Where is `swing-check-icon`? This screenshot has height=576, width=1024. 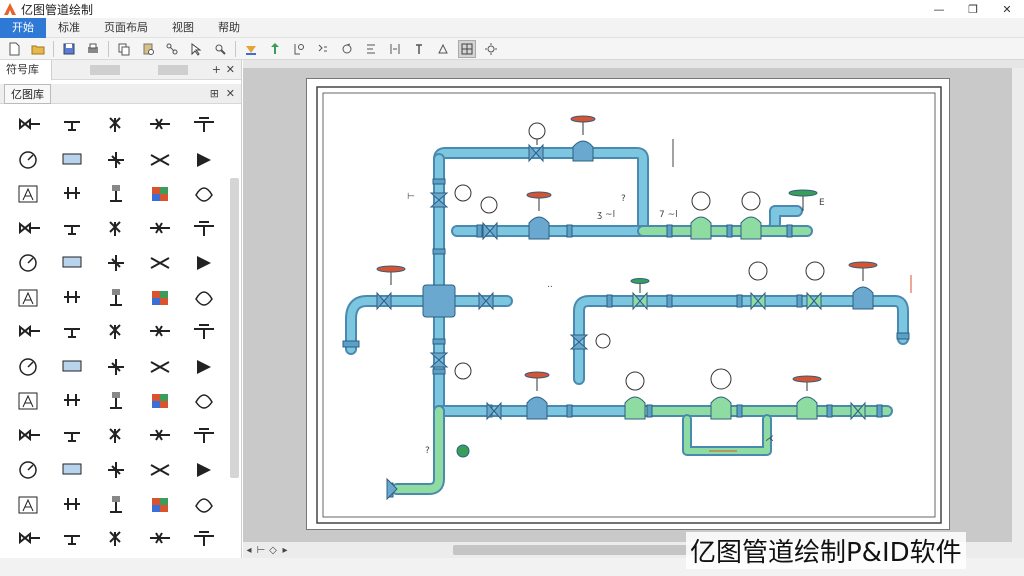 swing-check-icon is located at coordinates (72, 263).